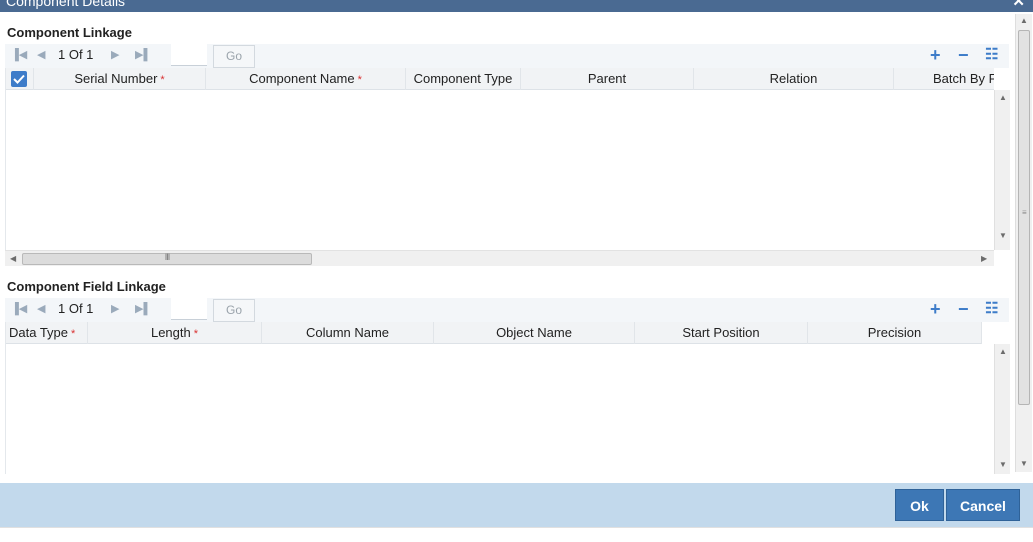 The width and height of the screenshot is (1033, 542). I want to click on dialog-title: Component Details, so click(66, 4).